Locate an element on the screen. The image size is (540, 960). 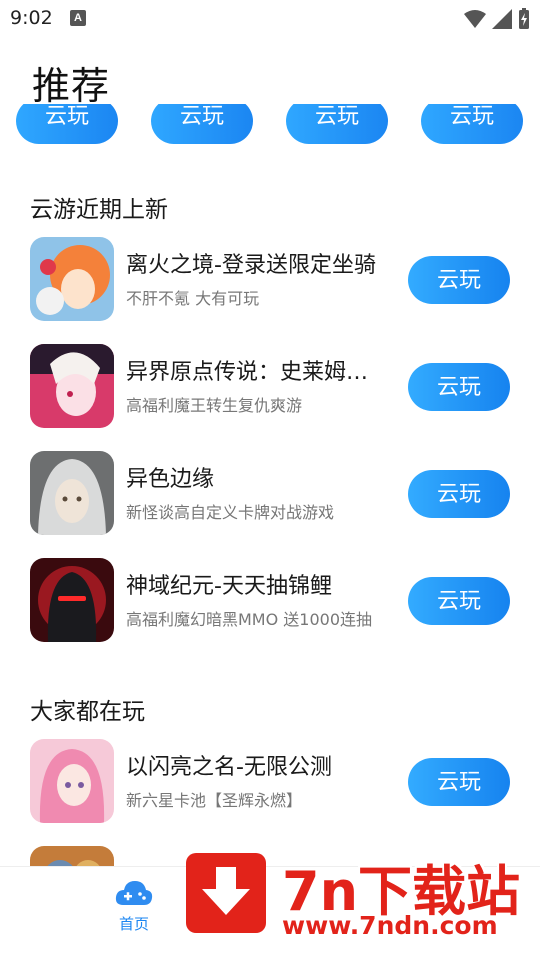
game-desc: 高福利魔王转生复仇爽游 is located at coordinates (214, 405).